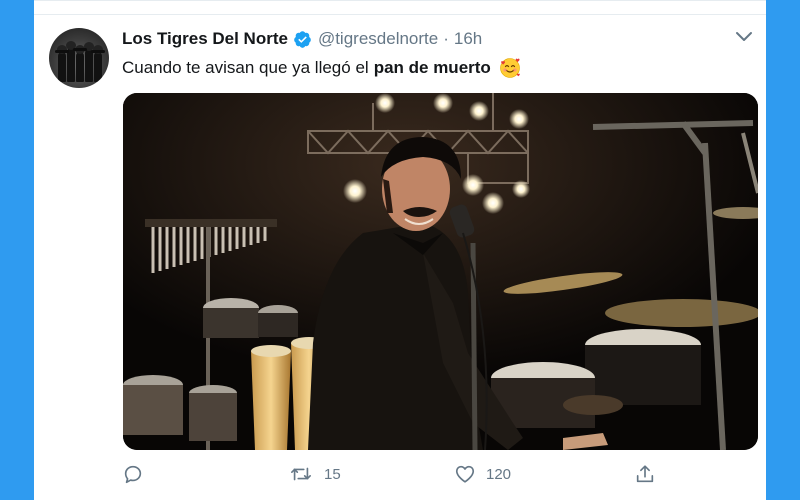  Describe the element at coordinates (465, 474) in the screenshot. I see `heart-icon` at that location.